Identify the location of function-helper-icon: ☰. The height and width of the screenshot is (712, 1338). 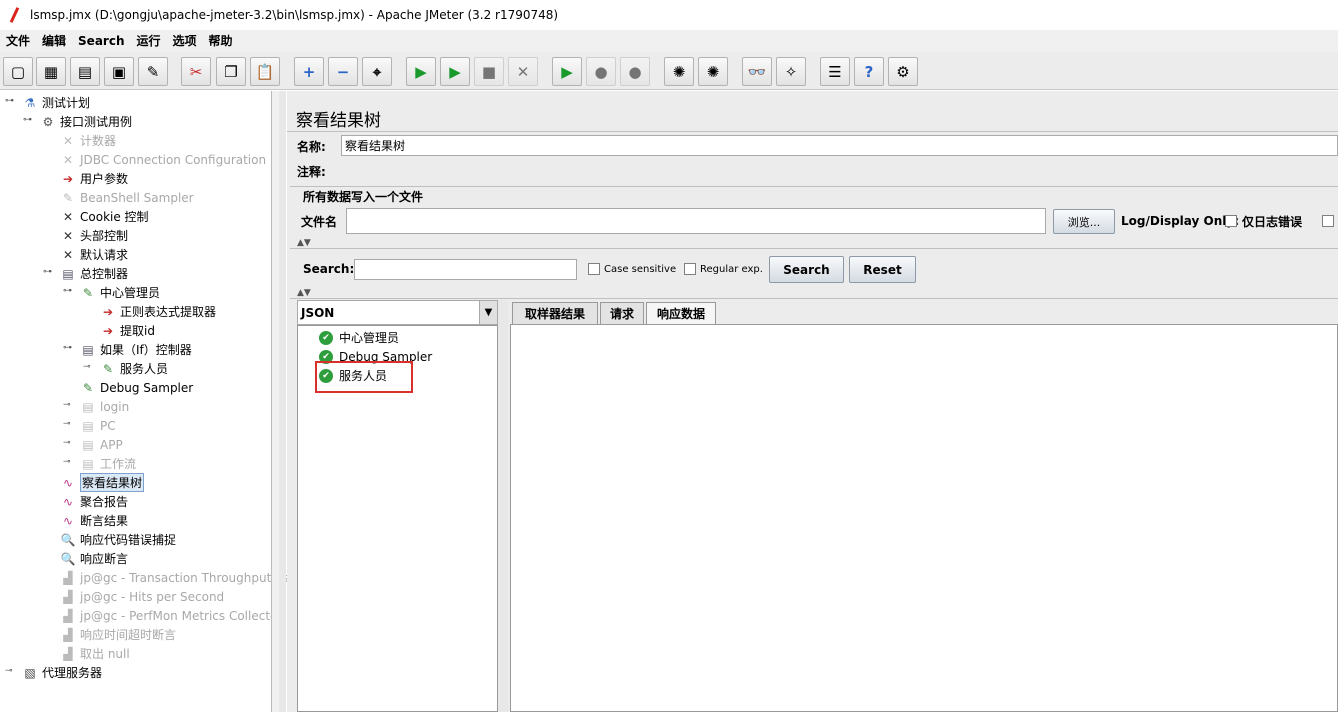
(835, 71).